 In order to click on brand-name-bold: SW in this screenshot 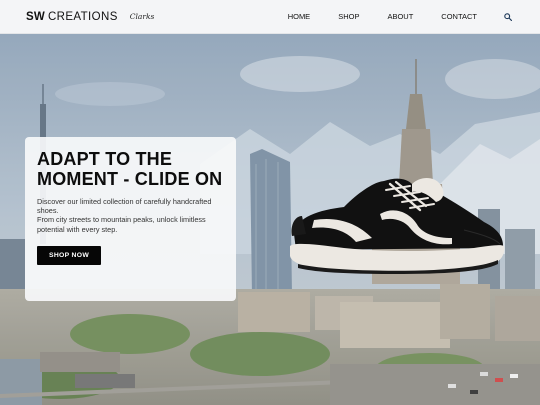, I will do `click(35, 16)`.